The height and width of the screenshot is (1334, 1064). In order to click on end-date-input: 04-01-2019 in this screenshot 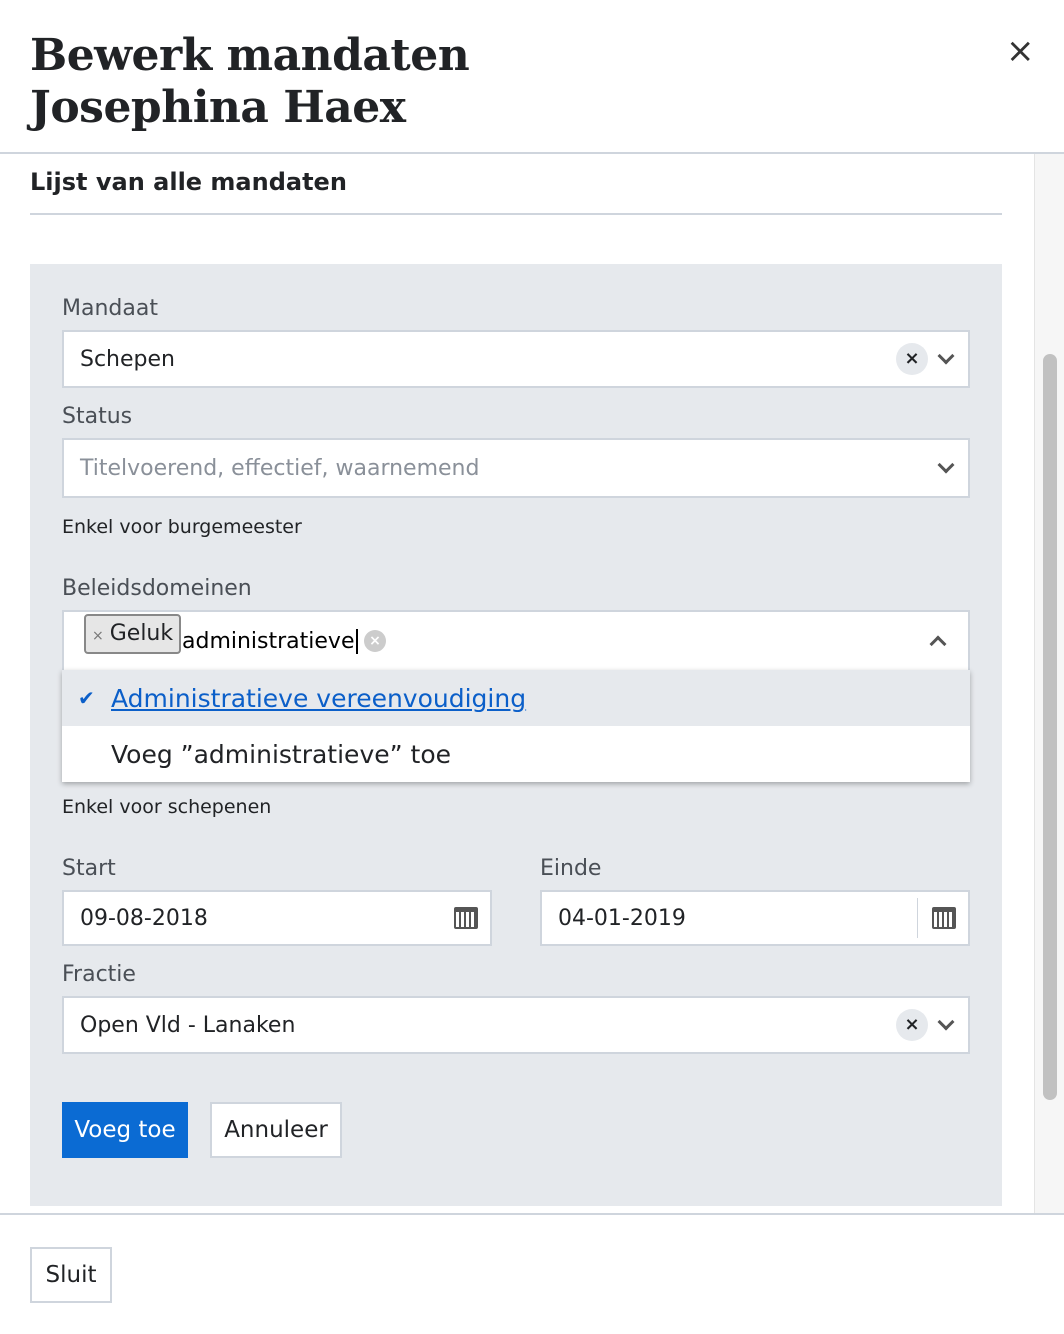, I will do `click(755, 918)`.